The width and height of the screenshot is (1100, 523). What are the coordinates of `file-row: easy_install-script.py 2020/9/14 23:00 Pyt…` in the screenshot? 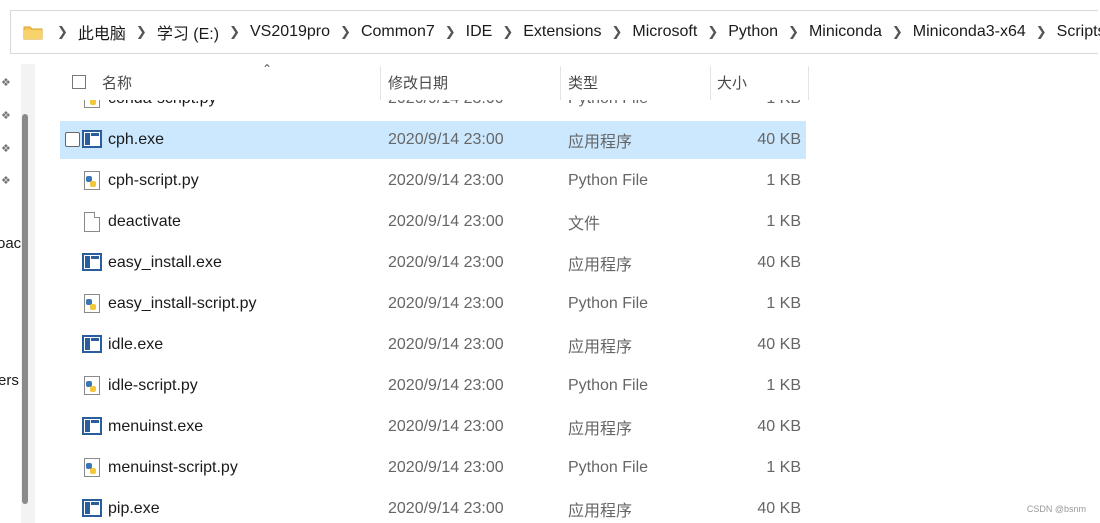 It's located at (433, 304).